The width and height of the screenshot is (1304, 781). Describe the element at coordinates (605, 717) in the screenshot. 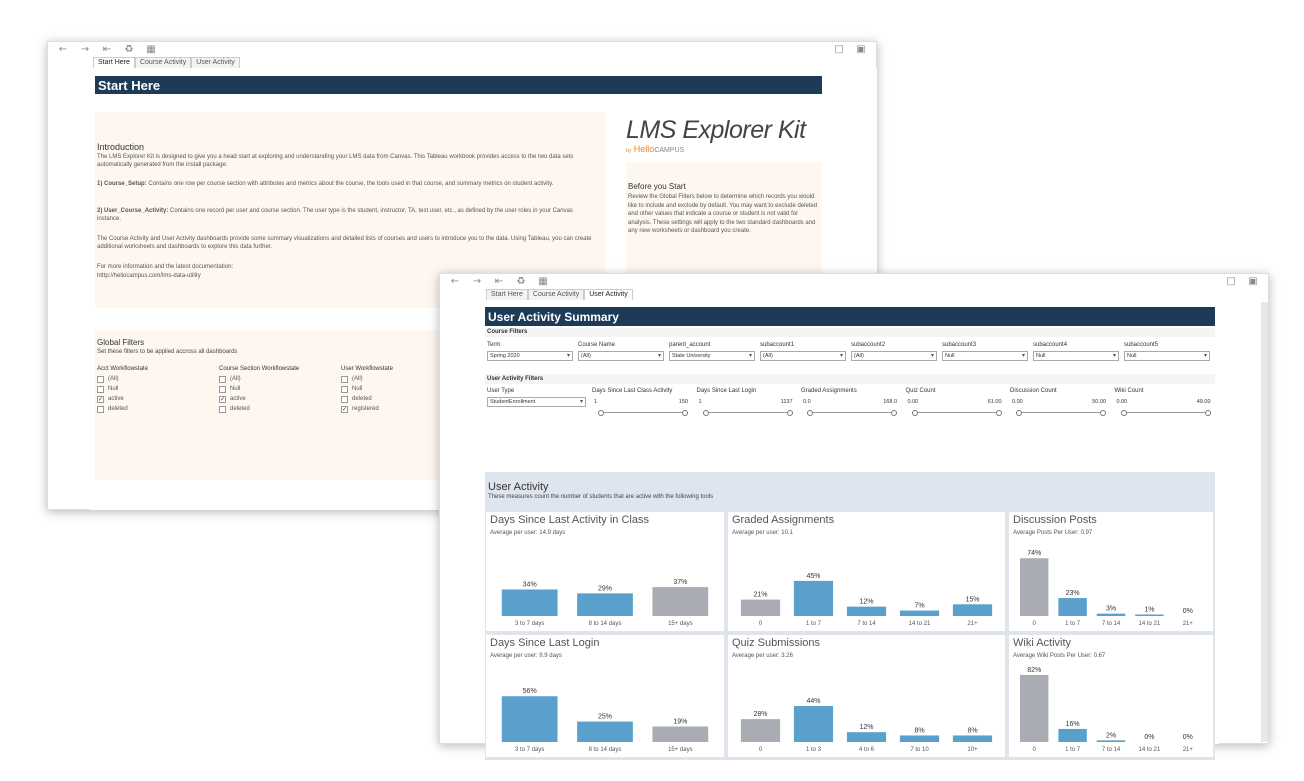

I see `data-label: 25%` at that location.